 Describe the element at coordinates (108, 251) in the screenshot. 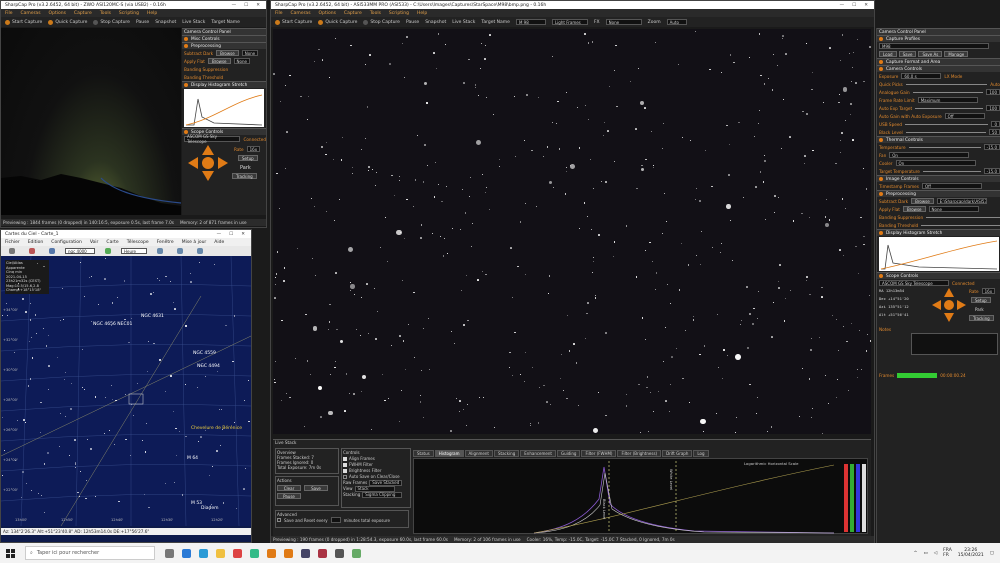

I see `find-icon` at that location.